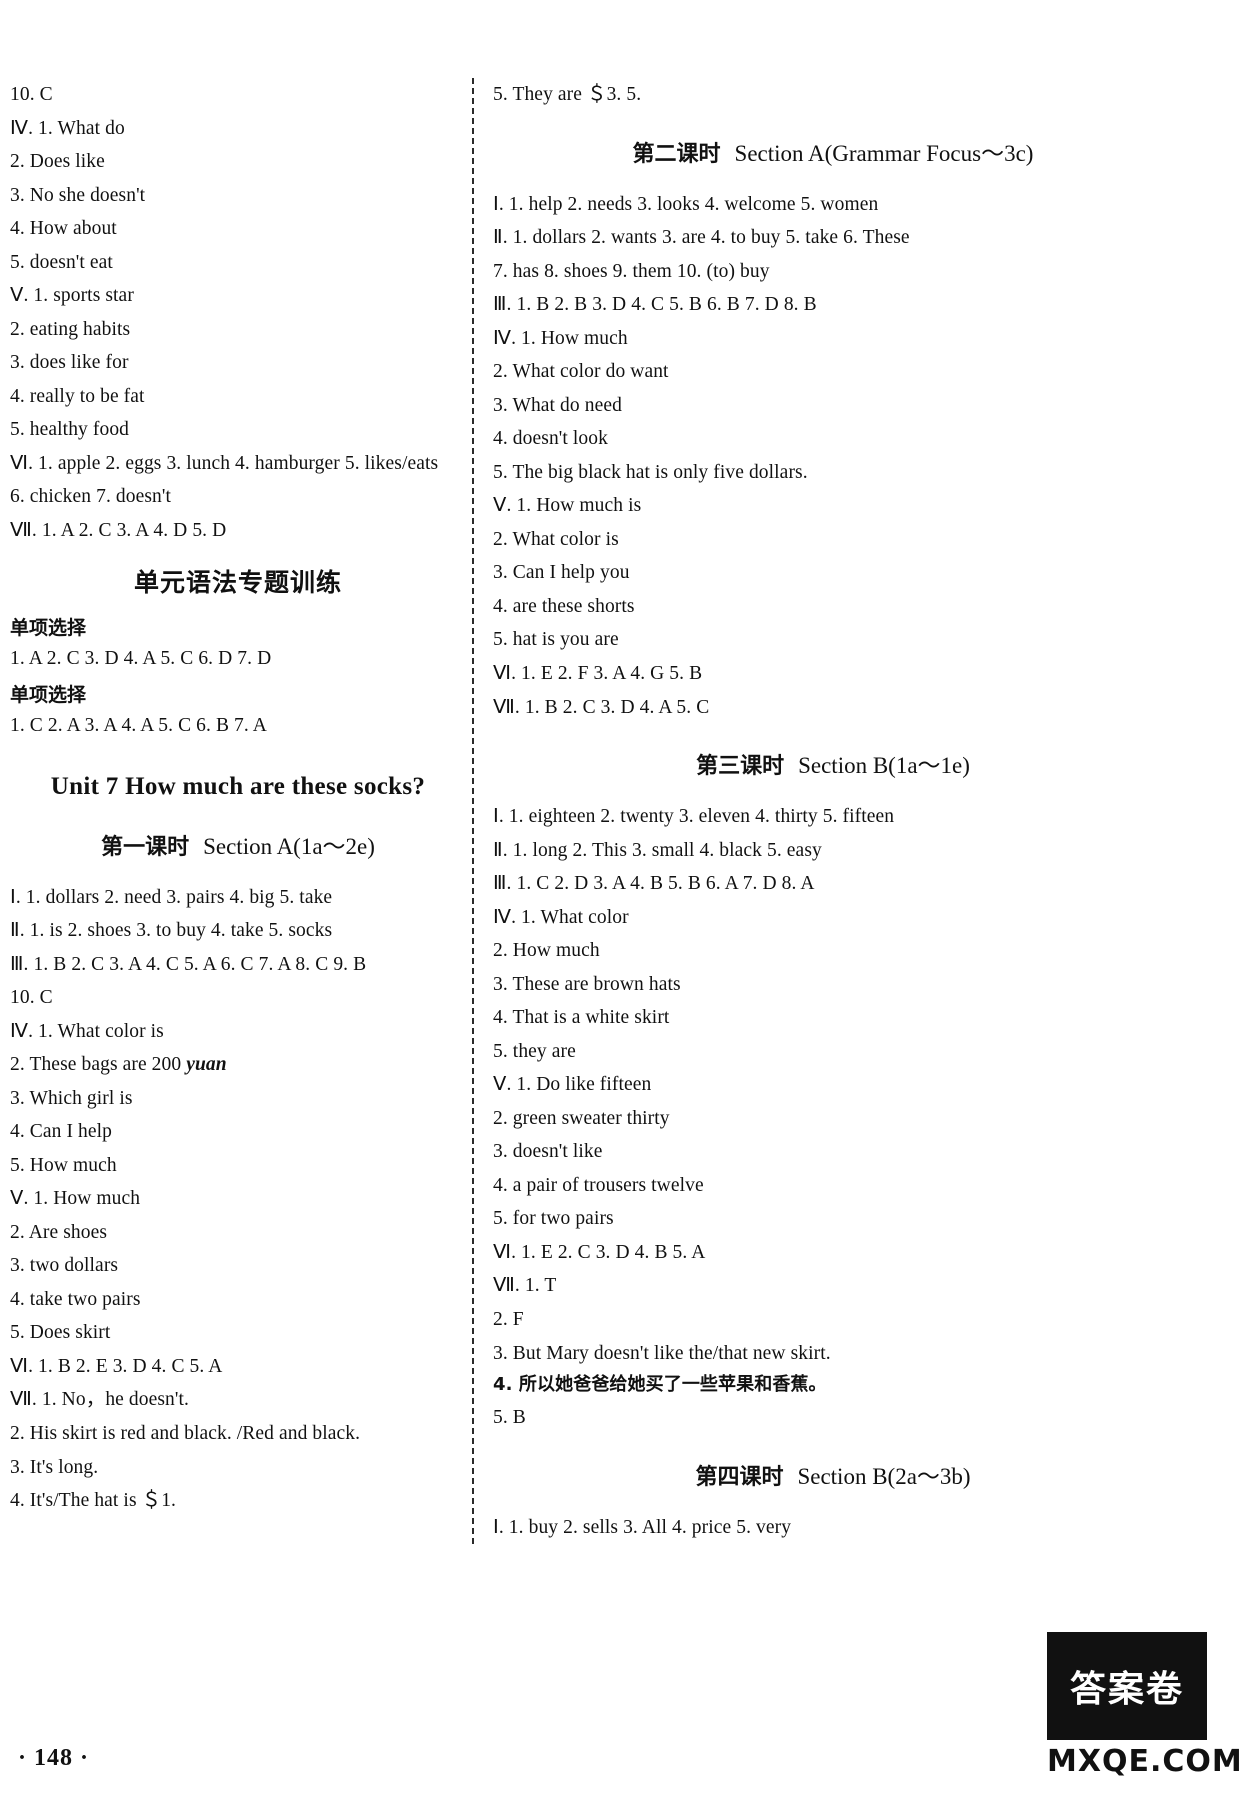 This screenshot has height=1800, width=1245. Describe the element at coordinates (508, 1319) in the screenshot. I see `answer-line: 2. F` at that location.